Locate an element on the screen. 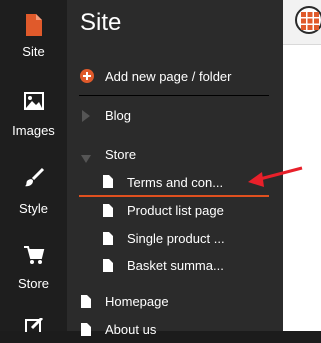  tree-item-store: Store is located at coordinates (175, 155).